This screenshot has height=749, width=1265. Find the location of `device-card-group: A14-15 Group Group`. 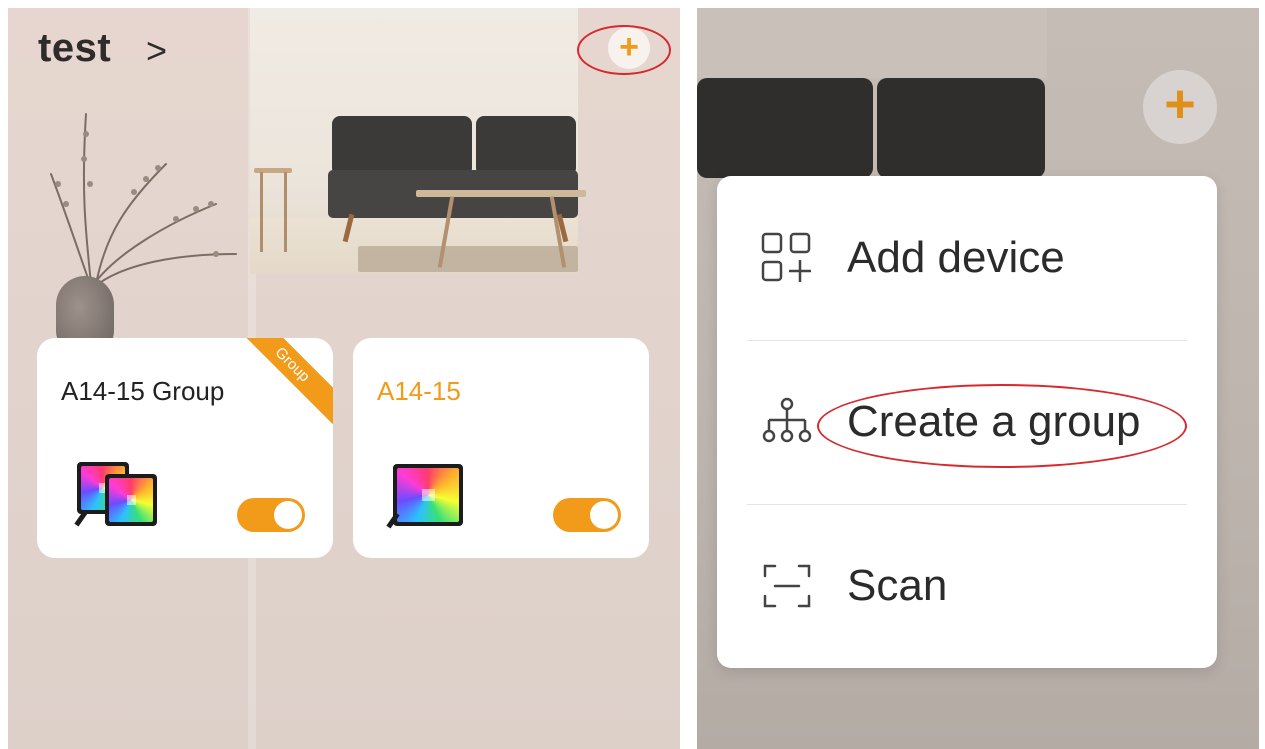

device-card-group: A14-15 Group Group is located at coordinates (185, 448).